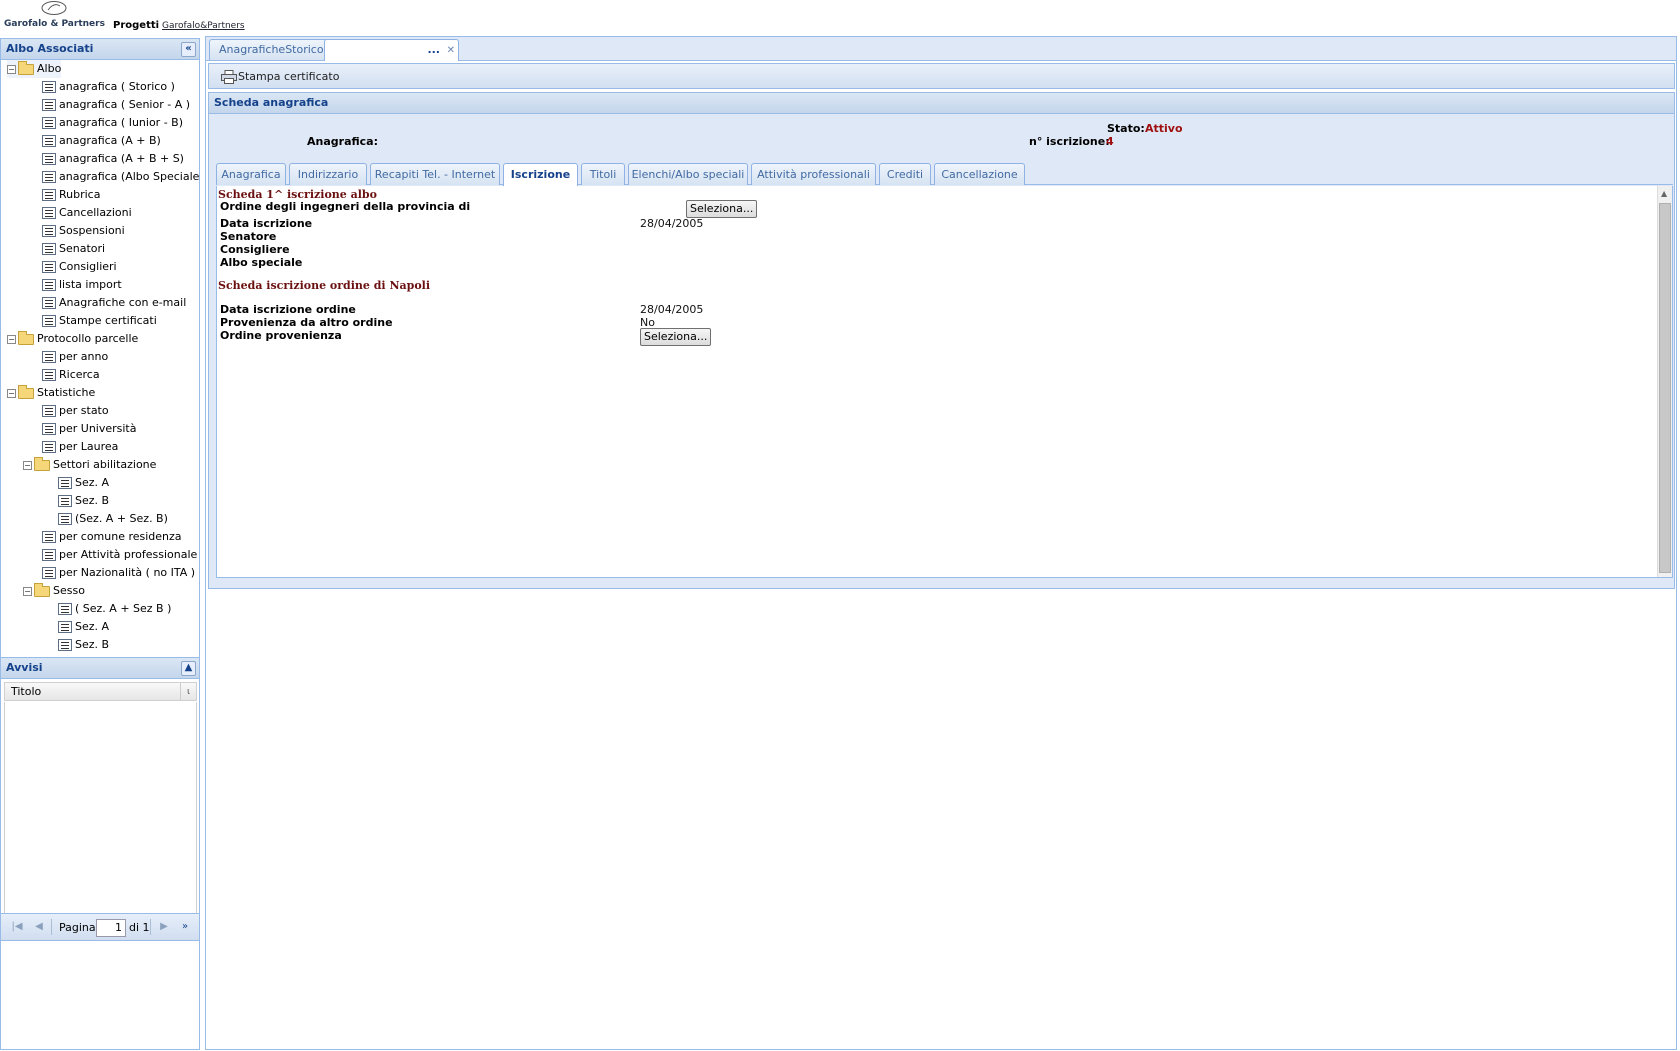 The width and height of the screenshot is (1680, 1051). What do you see at coordinates (125, 104) in the screenshot?
I see `tree-node-label: anagrafica ( Senior - A )` at bounding box center [125, 104].